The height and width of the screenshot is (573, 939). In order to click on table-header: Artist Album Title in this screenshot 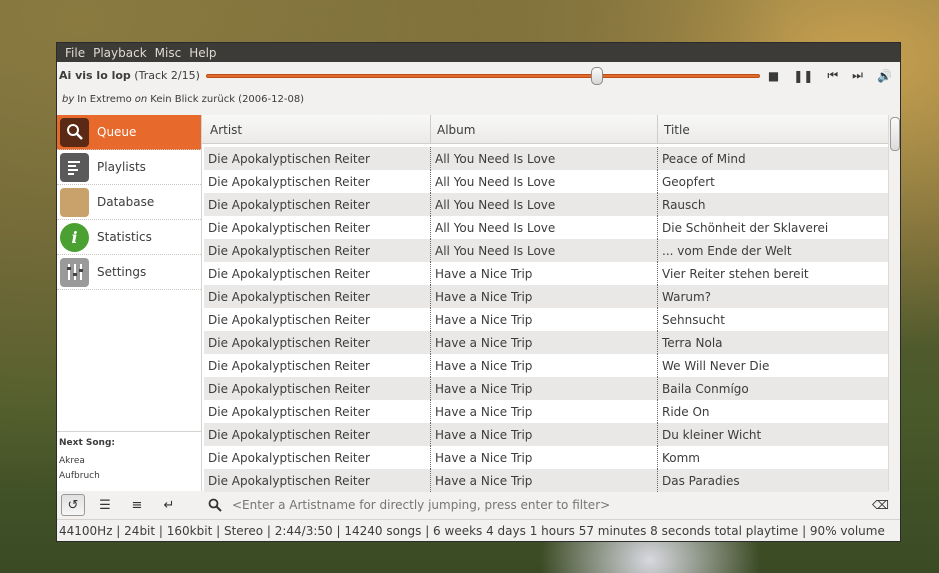, I will do `click(551, 129)`.